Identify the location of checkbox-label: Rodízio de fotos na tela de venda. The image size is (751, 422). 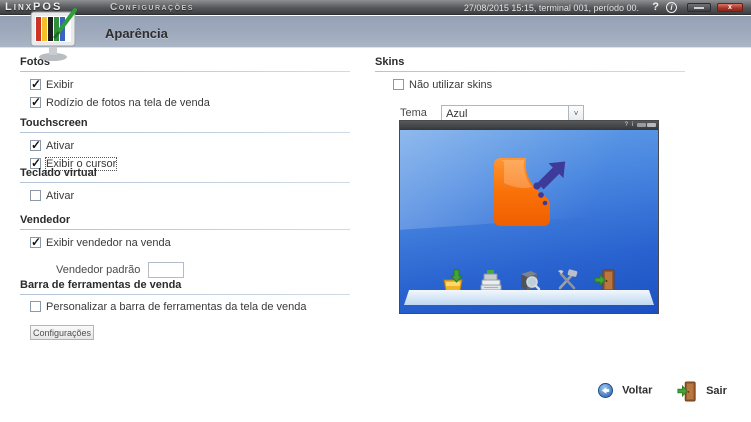
(128, 103).